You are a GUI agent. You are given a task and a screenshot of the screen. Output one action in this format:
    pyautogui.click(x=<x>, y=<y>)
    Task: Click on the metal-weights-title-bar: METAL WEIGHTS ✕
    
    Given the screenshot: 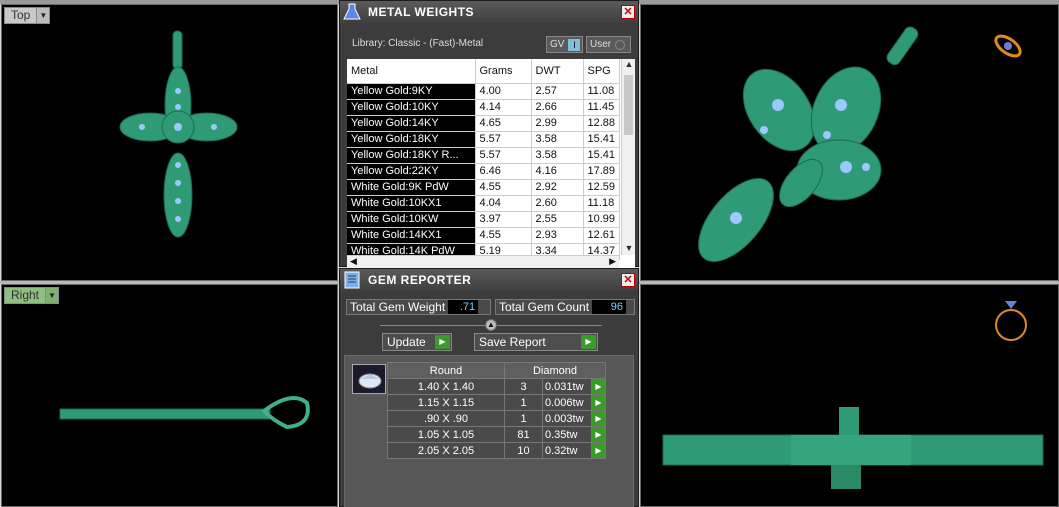 What is the action you would take?
    pyautogui.click(x=489, y=12)
    